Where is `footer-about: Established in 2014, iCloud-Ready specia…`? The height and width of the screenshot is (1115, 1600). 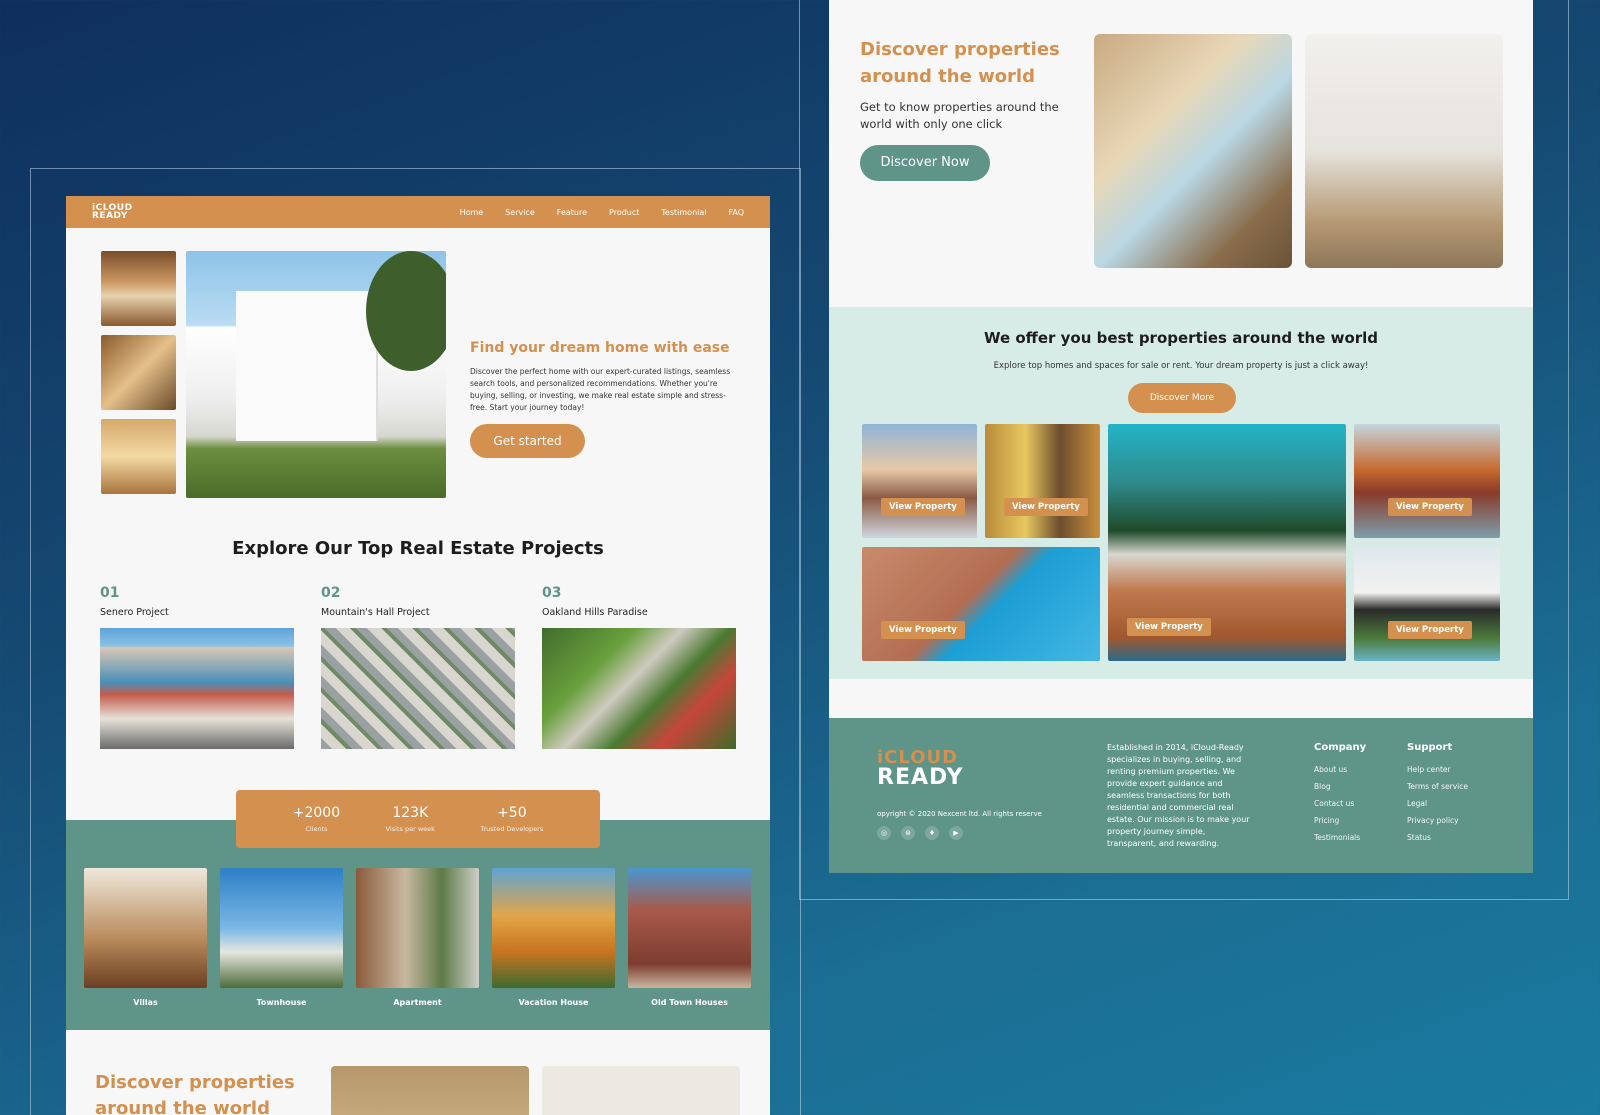
footer-about: Established in 2014, iCloud-Ready specia… is located at coordinates (1178, 795).